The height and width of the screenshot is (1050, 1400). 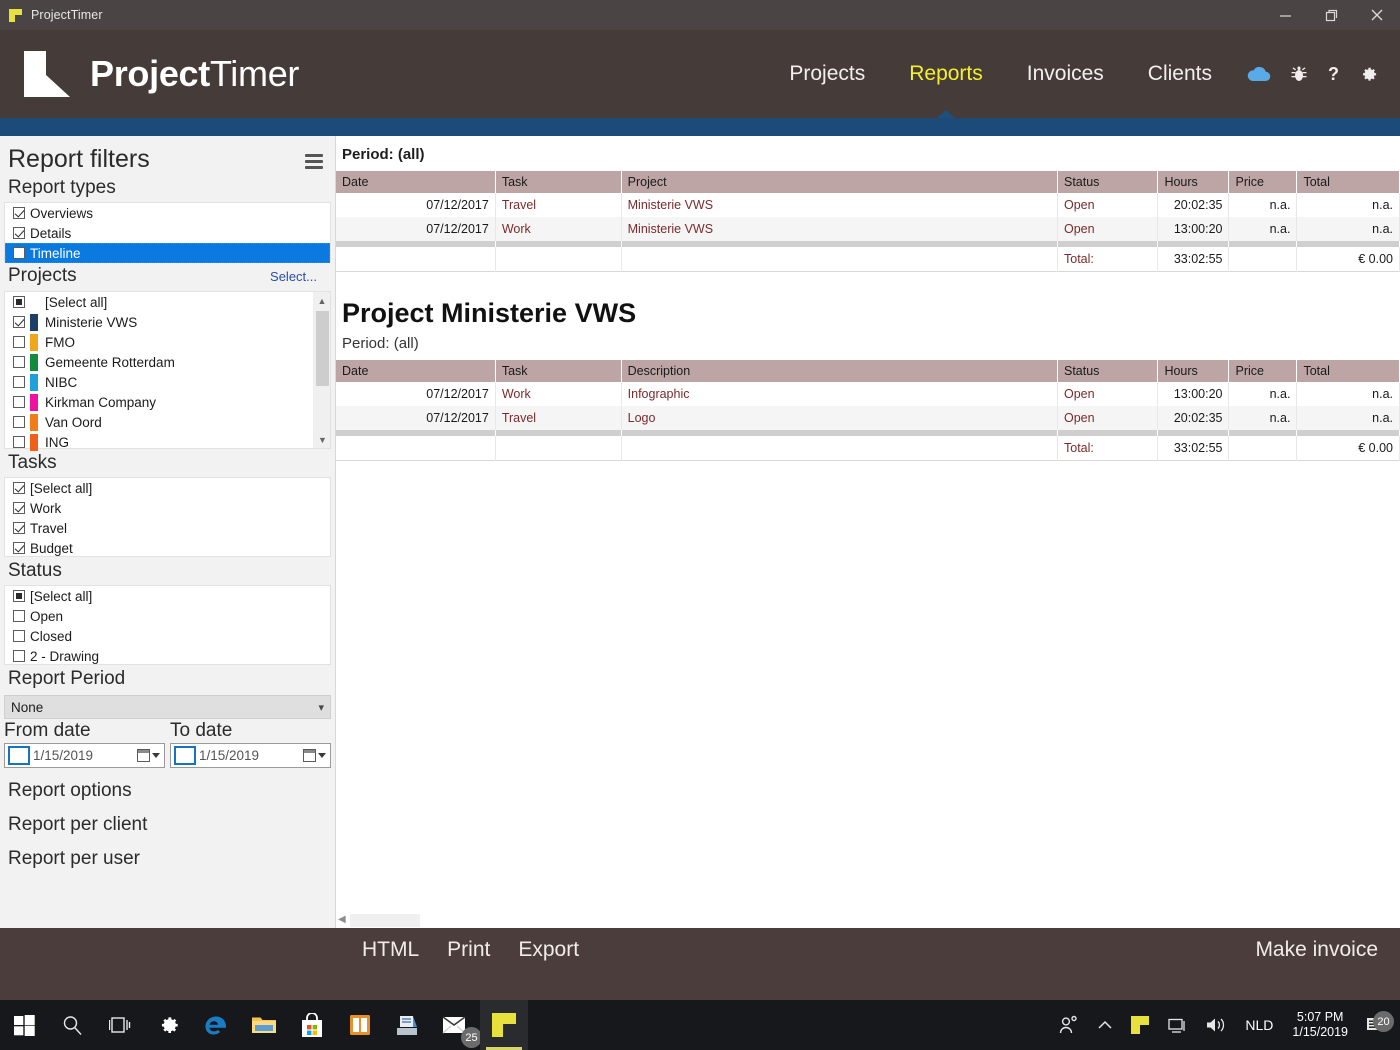 I want to click on task-view-icon, so click(x=120, y=1025).